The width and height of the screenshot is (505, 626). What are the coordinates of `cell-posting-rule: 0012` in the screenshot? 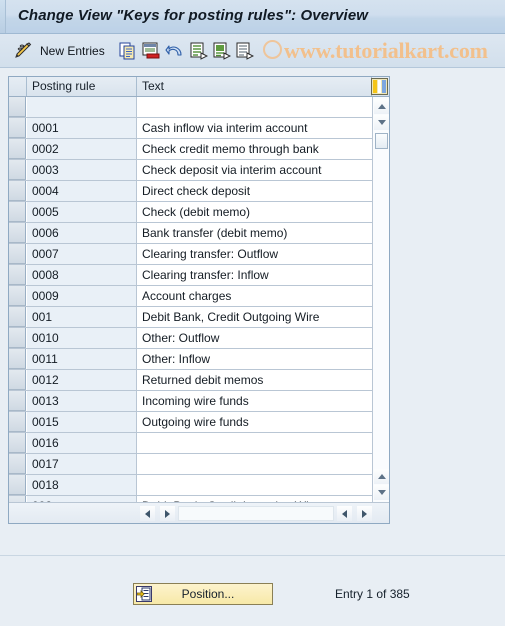 It's located at (82, 380).